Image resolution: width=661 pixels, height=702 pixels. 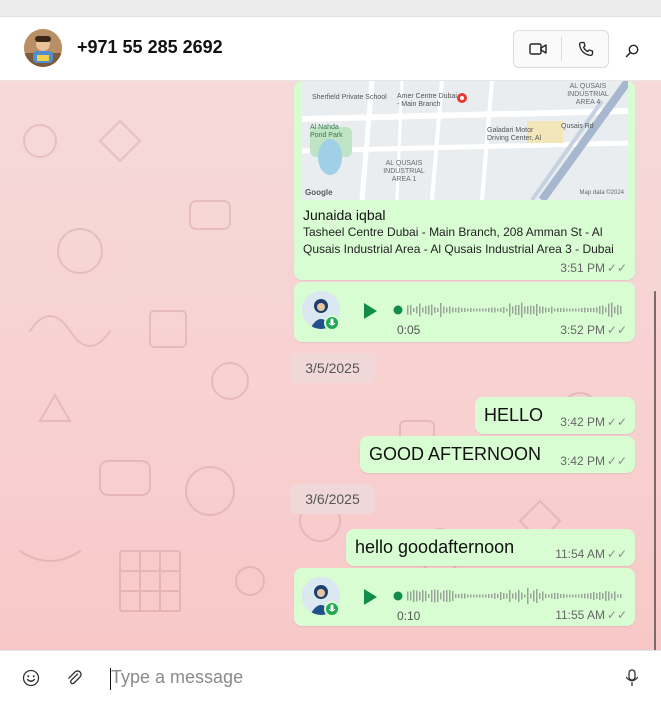 What do you see at coordinates (74, 678) in the screenshot?
I see `attach-button` at bounding box center [74, 678].